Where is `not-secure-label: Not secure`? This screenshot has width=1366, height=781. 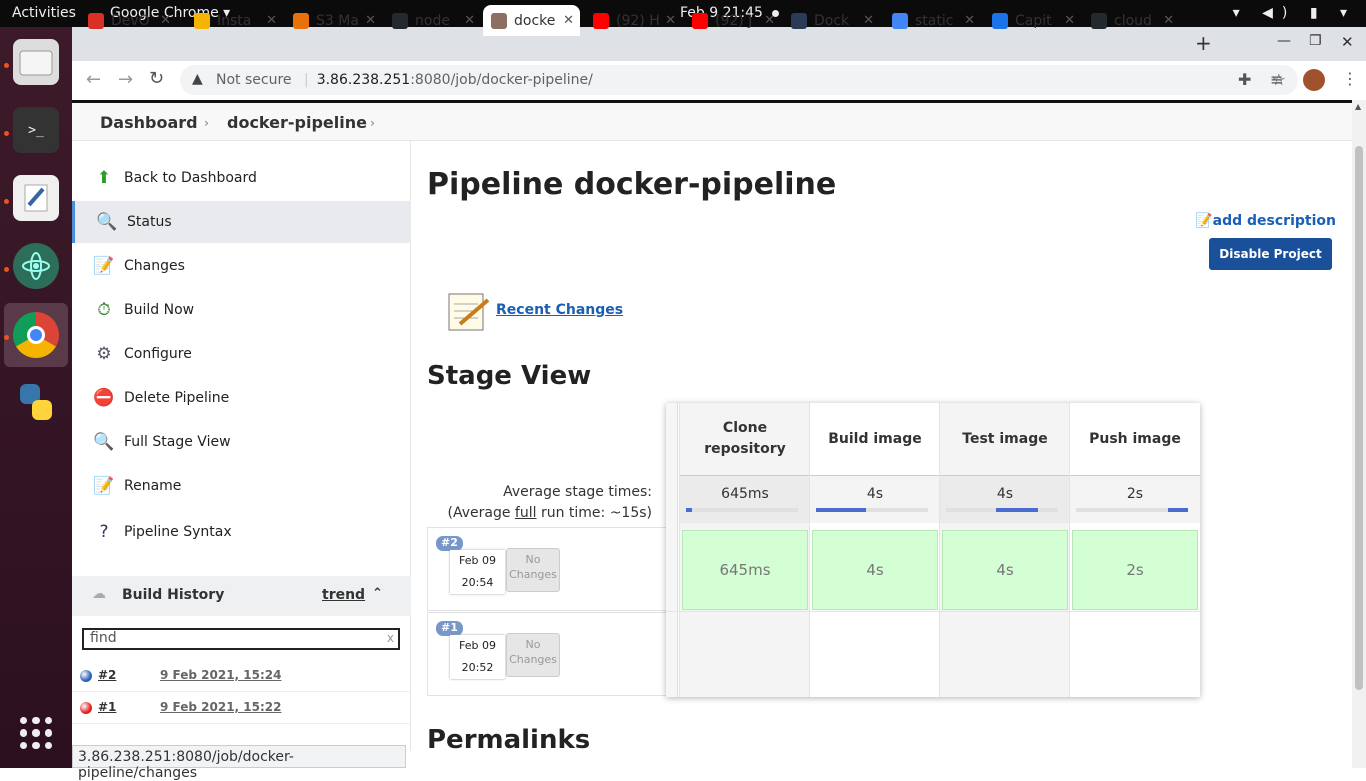 not-secure-label: Not secure is located at coordinates (254, 80).